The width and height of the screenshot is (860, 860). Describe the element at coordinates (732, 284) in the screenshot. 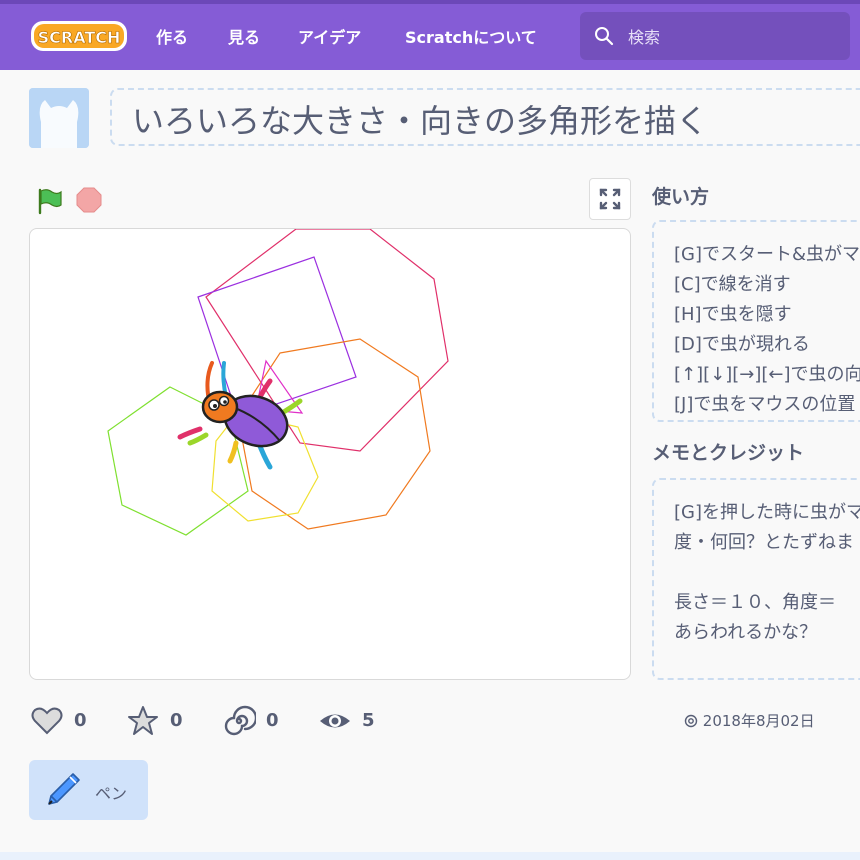

I see `instructions-line: [C]で線を消す` at that location.